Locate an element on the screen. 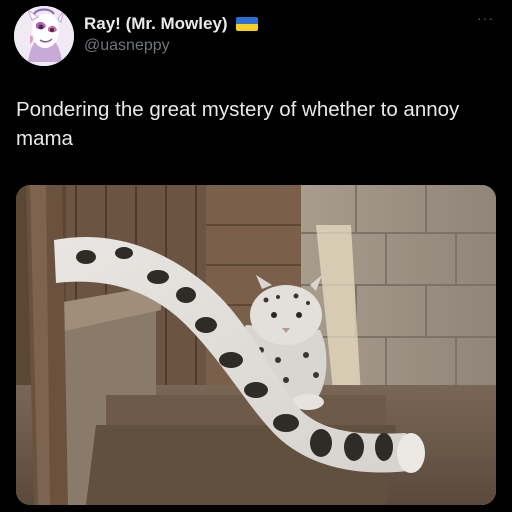  author-row: Ray! (Mr. Mowley) is located at coordinates (171, 24).